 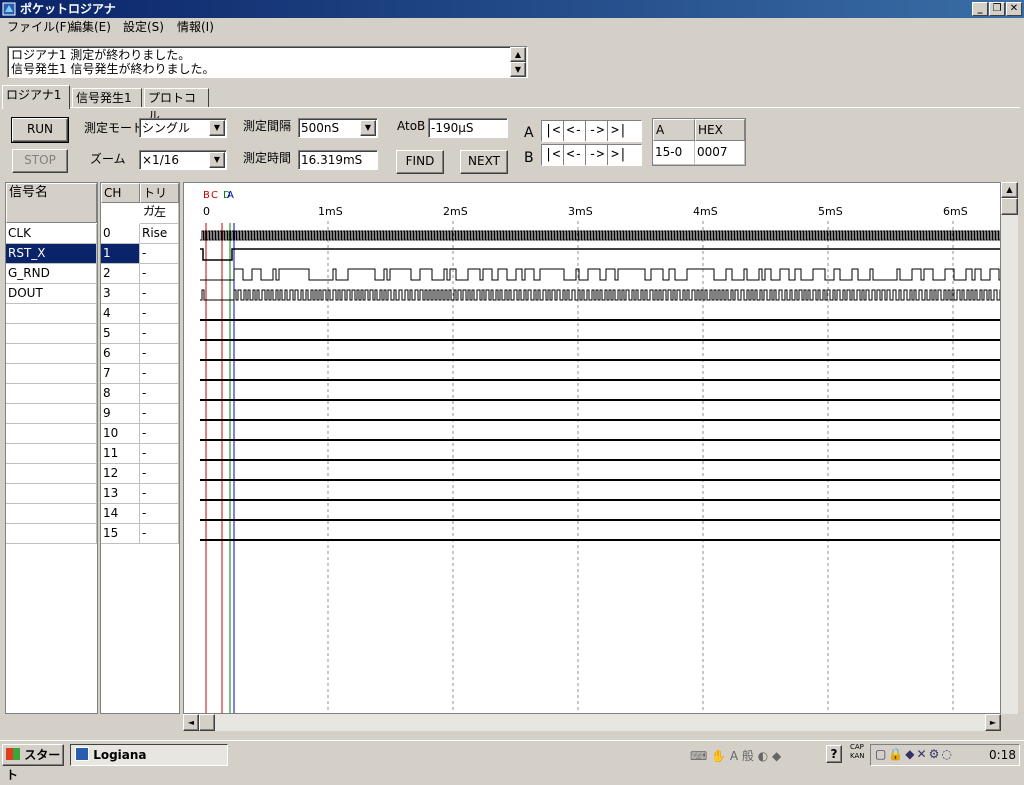 What do you see at coordinates (159, 234) in the screenshot?
I see `trigger-cell: Rise` at bounding box center [159, 234].